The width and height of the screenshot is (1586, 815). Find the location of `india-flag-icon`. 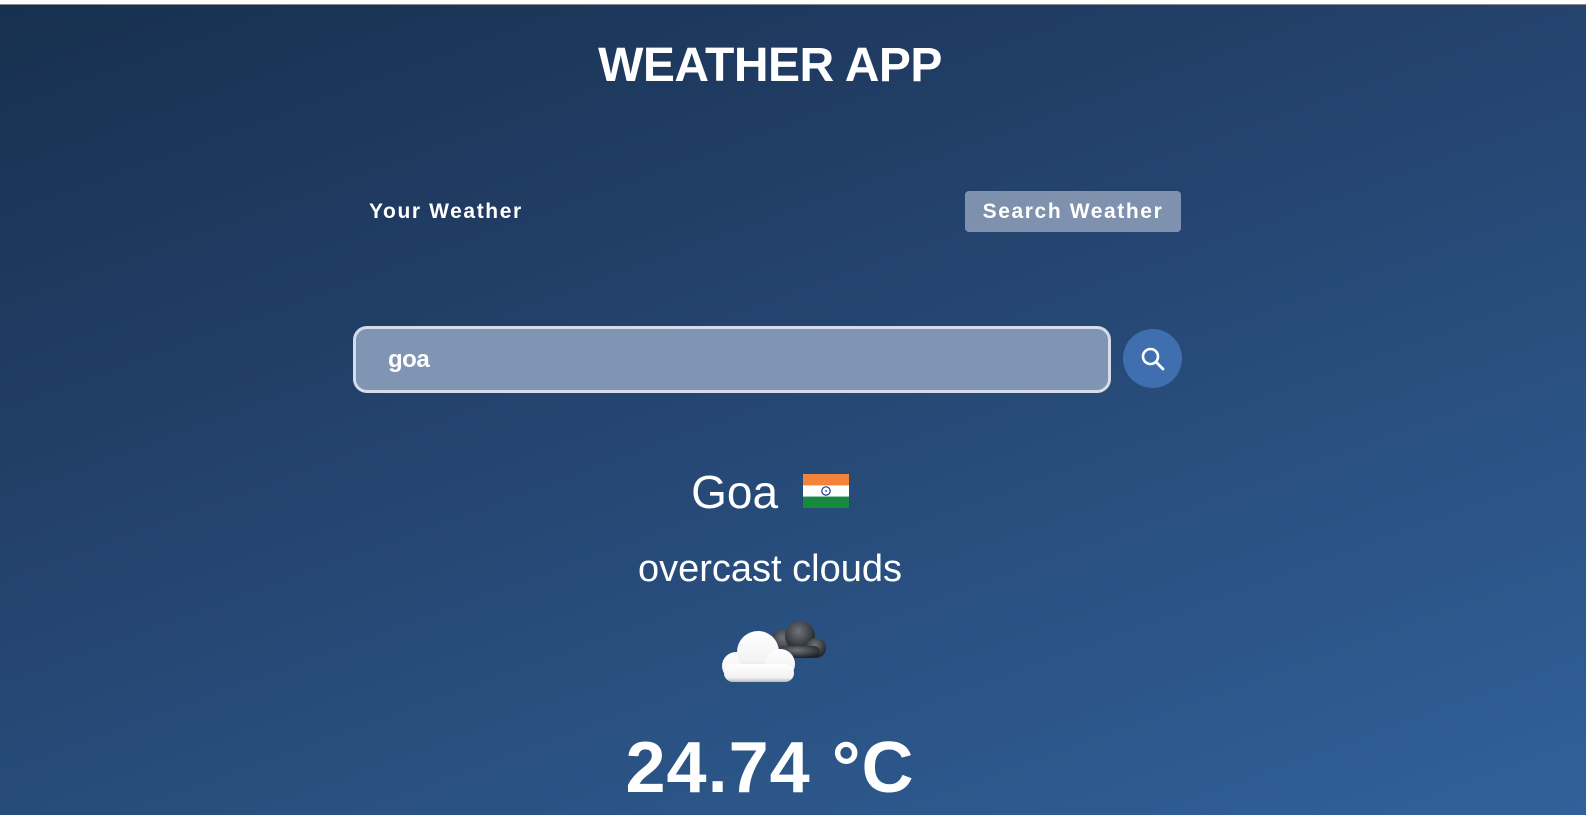

india-flag-icon is located at coordinates (825, 492).